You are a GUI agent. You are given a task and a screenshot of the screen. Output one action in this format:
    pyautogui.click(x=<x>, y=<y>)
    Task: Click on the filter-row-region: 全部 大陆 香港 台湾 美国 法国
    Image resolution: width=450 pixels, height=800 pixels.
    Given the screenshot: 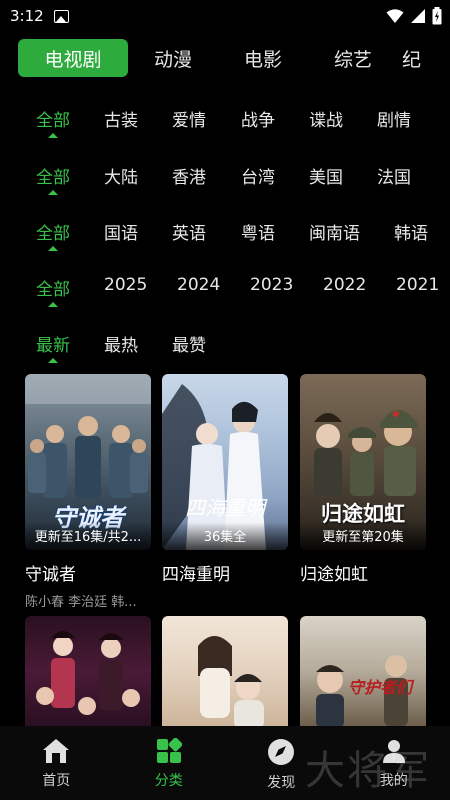 What is the action you would take?
    pyautogui.click(x=225, y=183)
    